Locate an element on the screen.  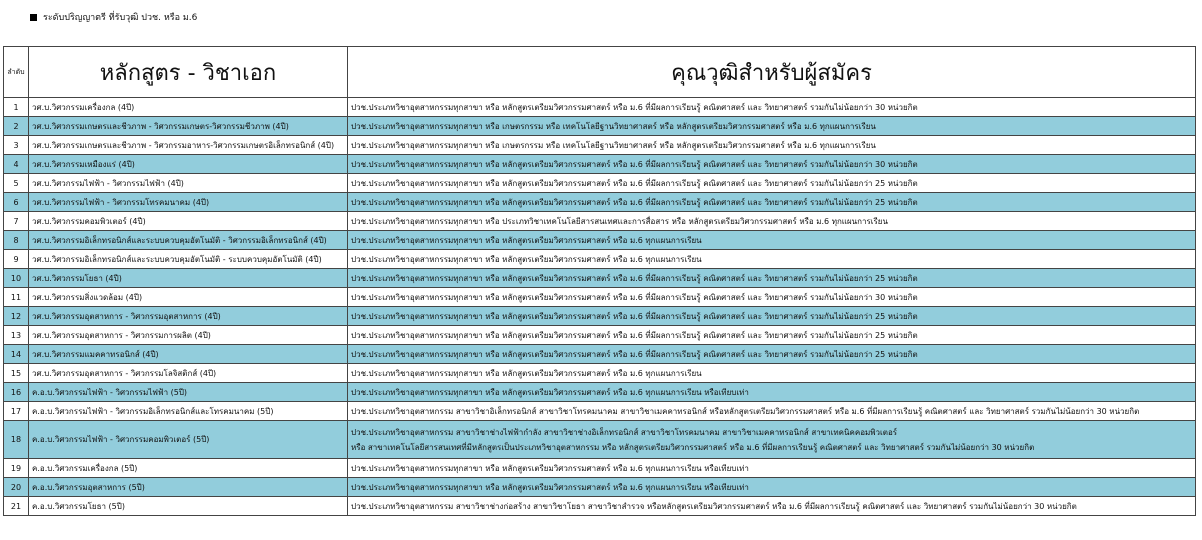
row-program: วศ.บ.วิศวกรรมคอมพิวเตอร์ (4ปี) is located at coordinates (188, 221).